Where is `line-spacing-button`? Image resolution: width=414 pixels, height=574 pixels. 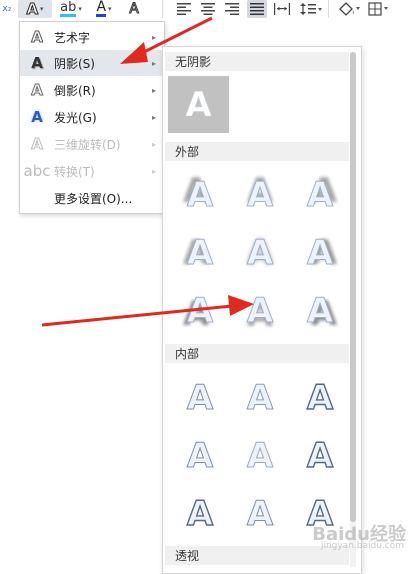 line-spacing-button is located at coordinates (311, 9).